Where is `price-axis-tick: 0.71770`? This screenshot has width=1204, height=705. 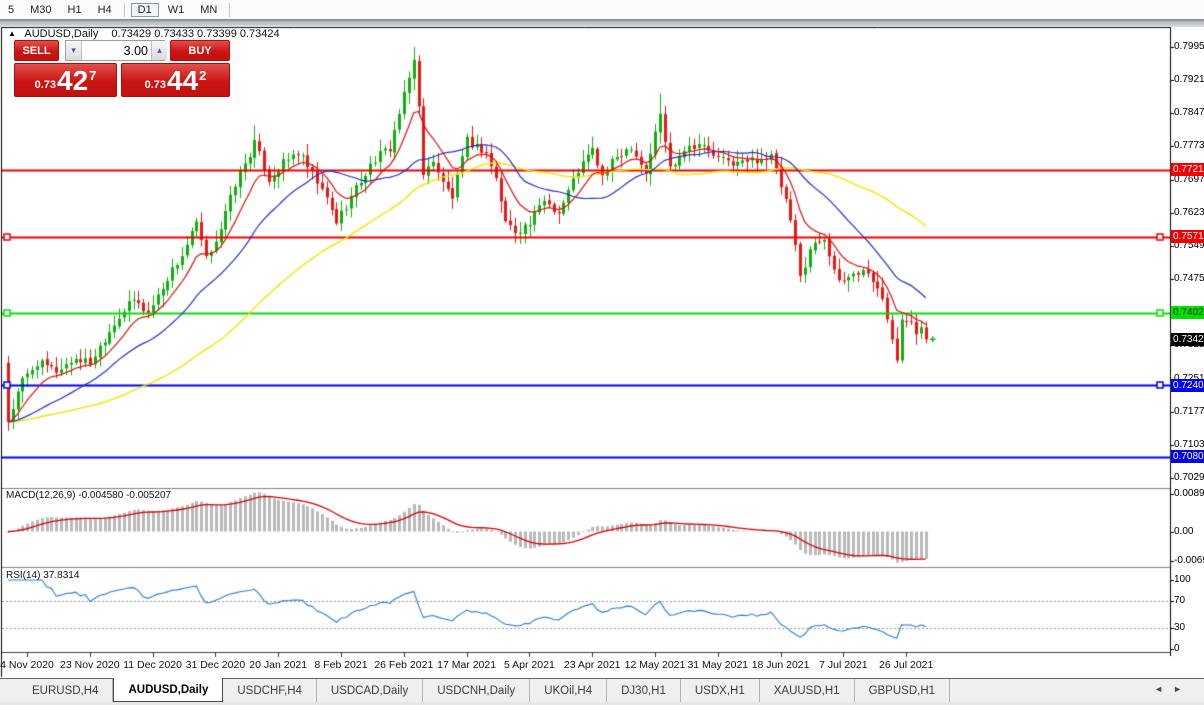
price-axis-tick: 0.71770 is located at coordinates (1189, 411).